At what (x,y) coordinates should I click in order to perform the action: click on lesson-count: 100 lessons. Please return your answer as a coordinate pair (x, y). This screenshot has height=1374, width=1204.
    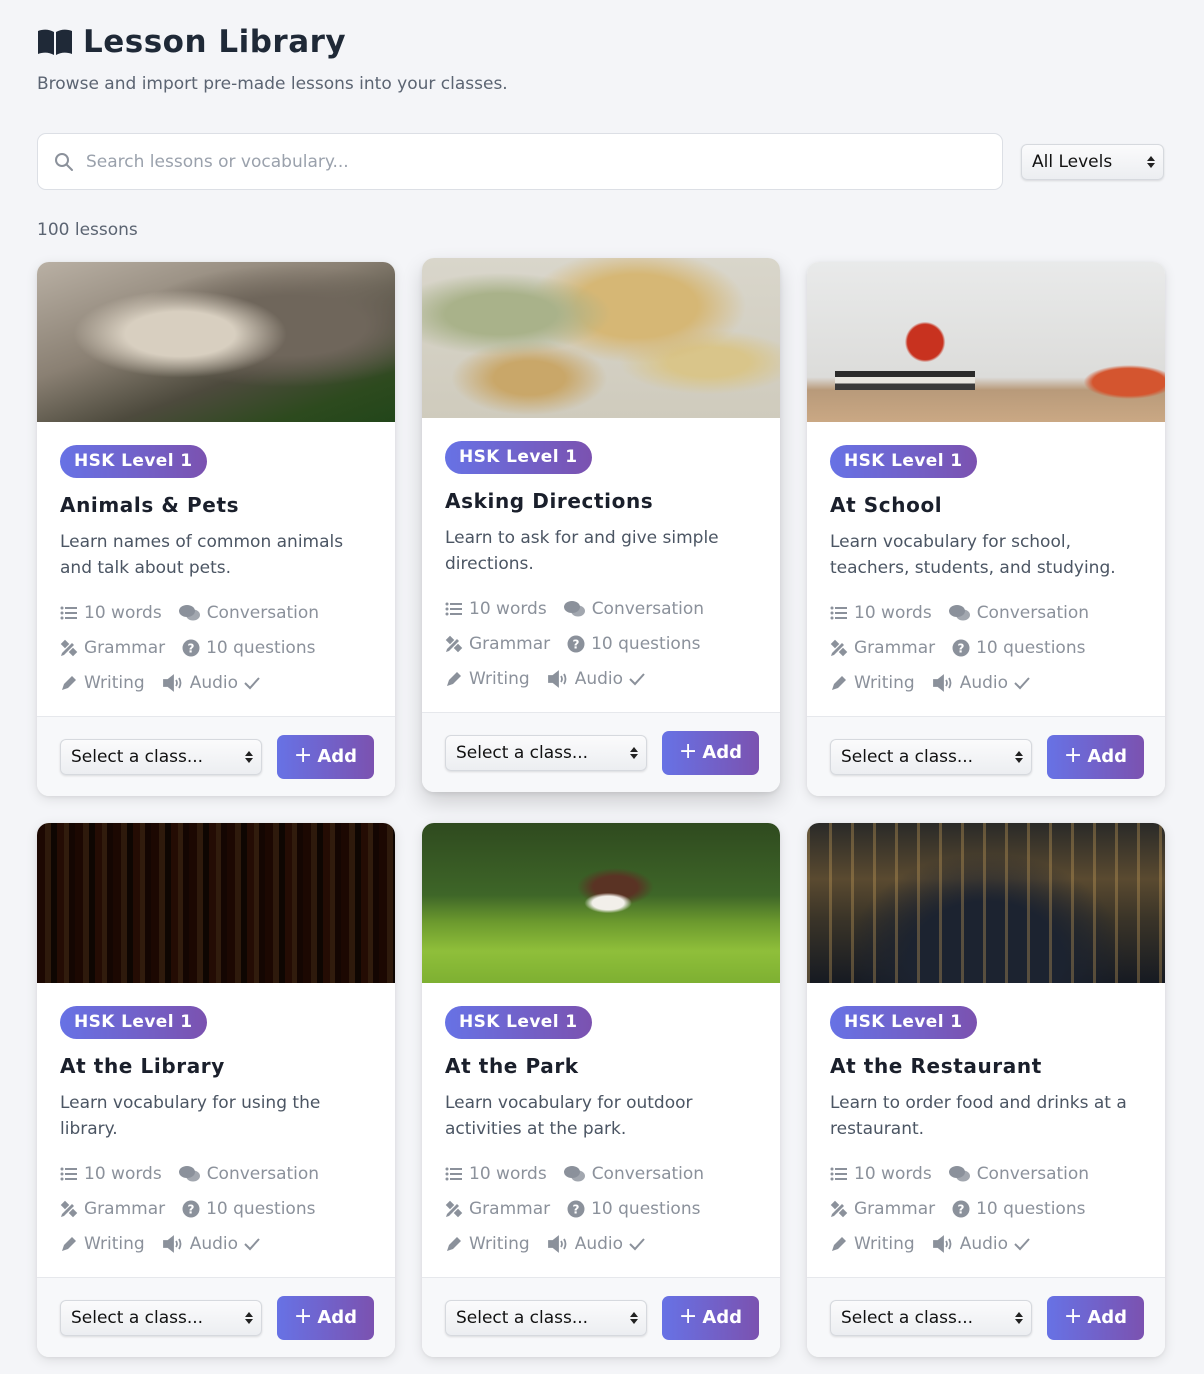
    Looking at the image, I should click on (87, 230).